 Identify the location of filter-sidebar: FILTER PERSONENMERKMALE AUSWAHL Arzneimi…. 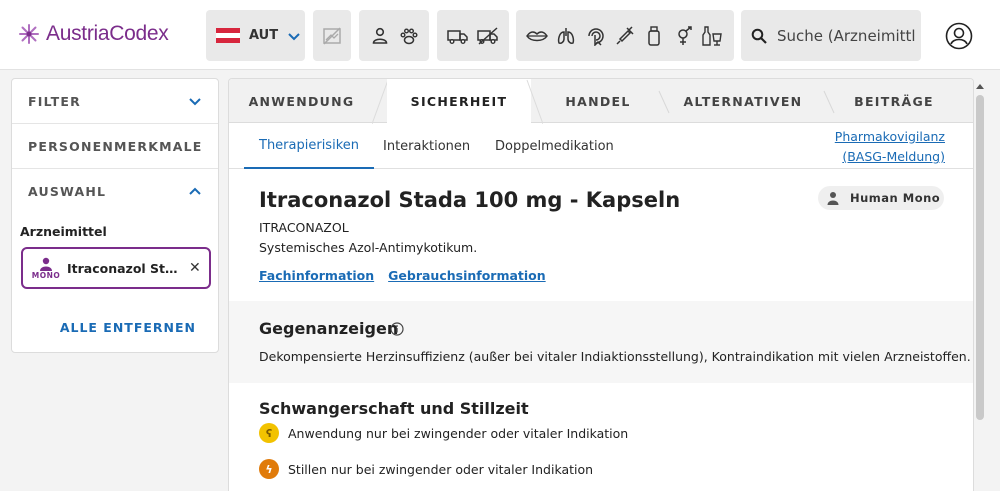
(115, 215).